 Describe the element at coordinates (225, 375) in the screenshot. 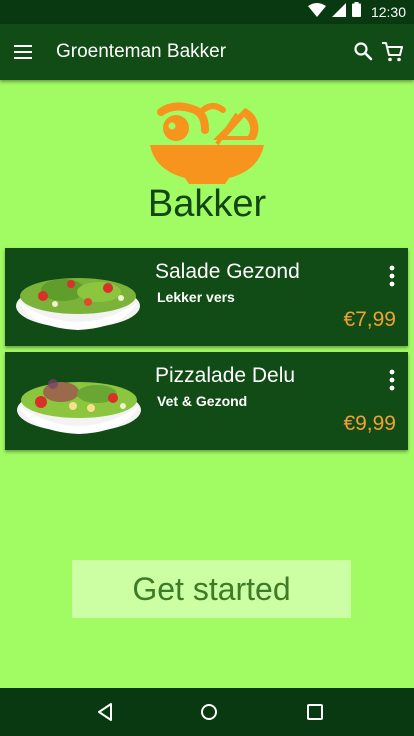

I see `product-name: Pizzalade Delu` at that location.